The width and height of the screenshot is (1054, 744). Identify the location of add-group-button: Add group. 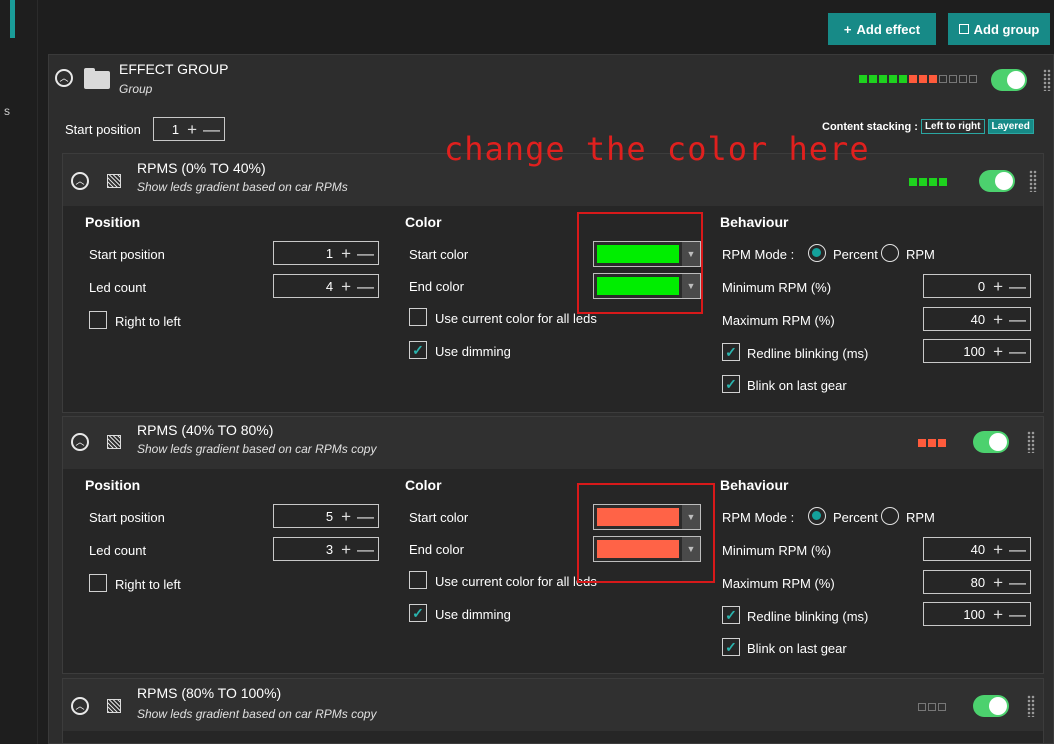
(999, 29).